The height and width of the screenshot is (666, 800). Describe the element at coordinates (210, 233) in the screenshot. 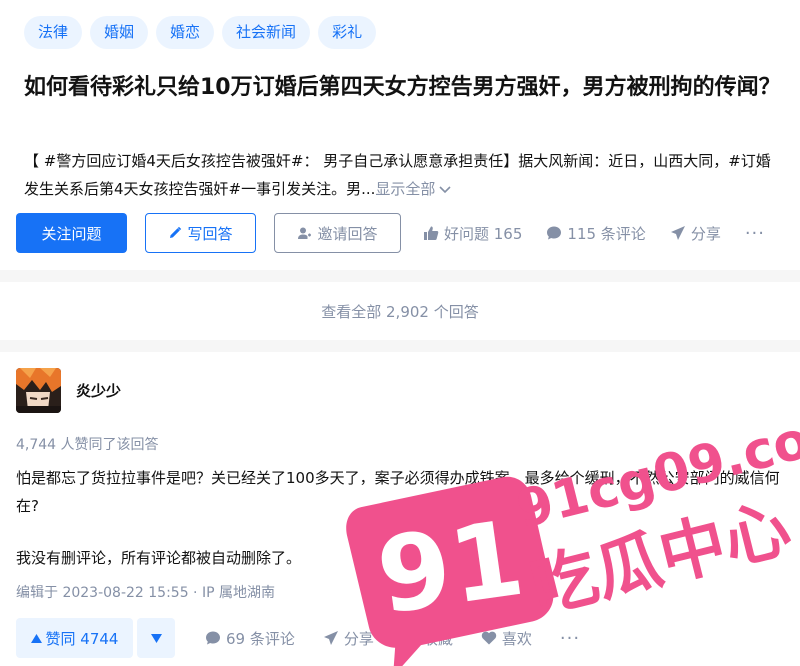

I see `write-answer-label: 写回答` at that location.